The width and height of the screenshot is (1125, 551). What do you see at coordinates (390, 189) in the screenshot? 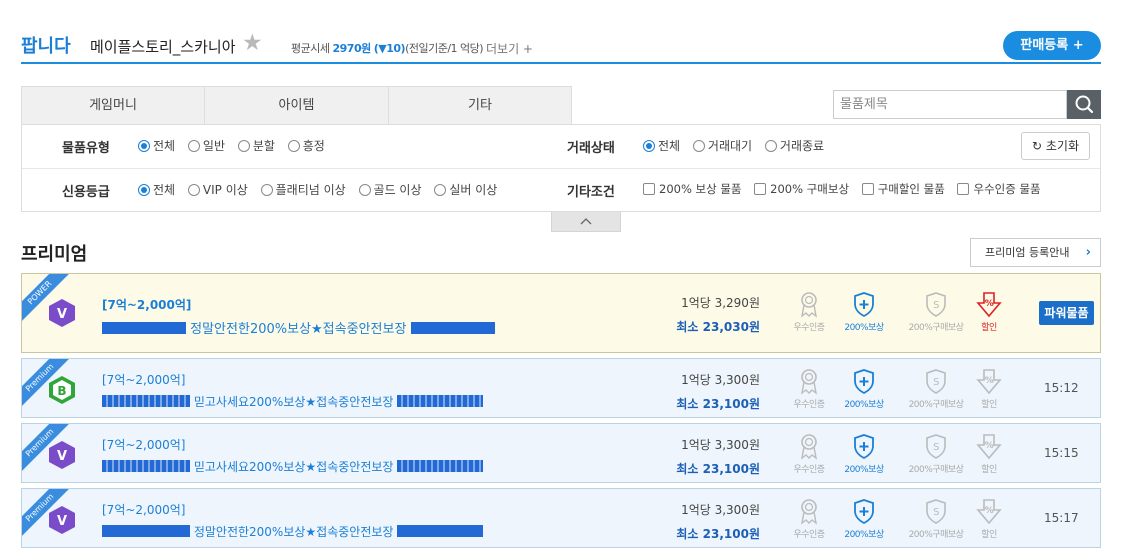
I see `credit-gold-radio: 골드 이상` at bounding box center [390, 189].